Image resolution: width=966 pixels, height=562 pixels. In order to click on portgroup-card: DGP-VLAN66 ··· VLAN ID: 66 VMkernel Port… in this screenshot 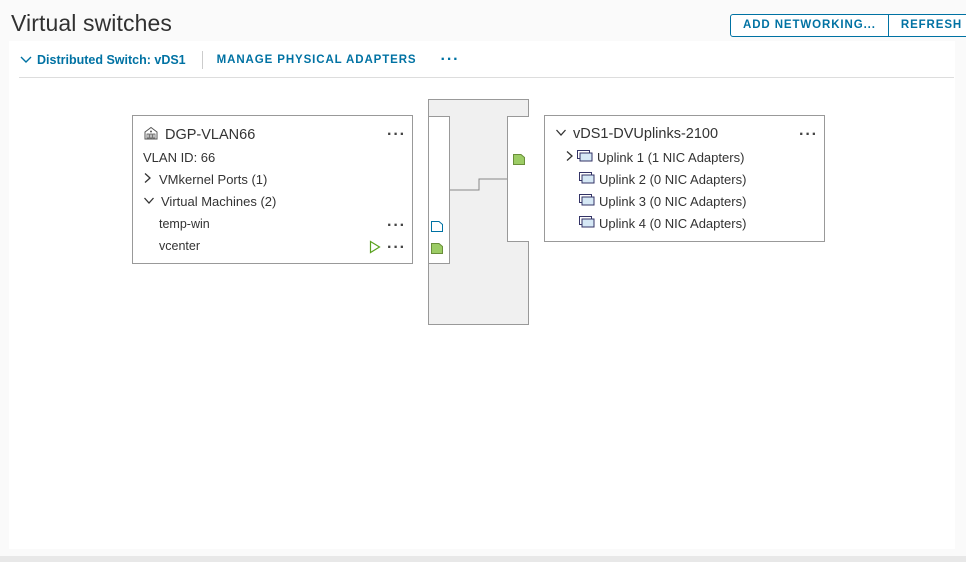, I will do `click(272, 189)`.